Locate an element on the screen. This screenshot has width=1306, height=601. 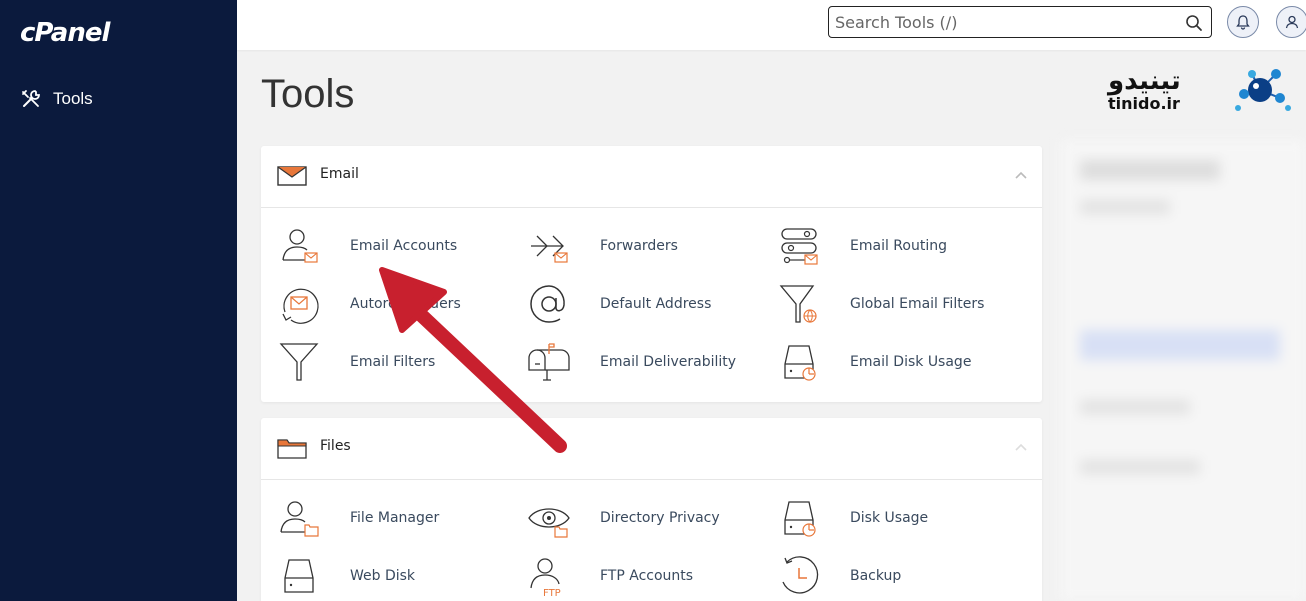
tool-autoresponders: Autoresponders is located at coordinates (369, 304).